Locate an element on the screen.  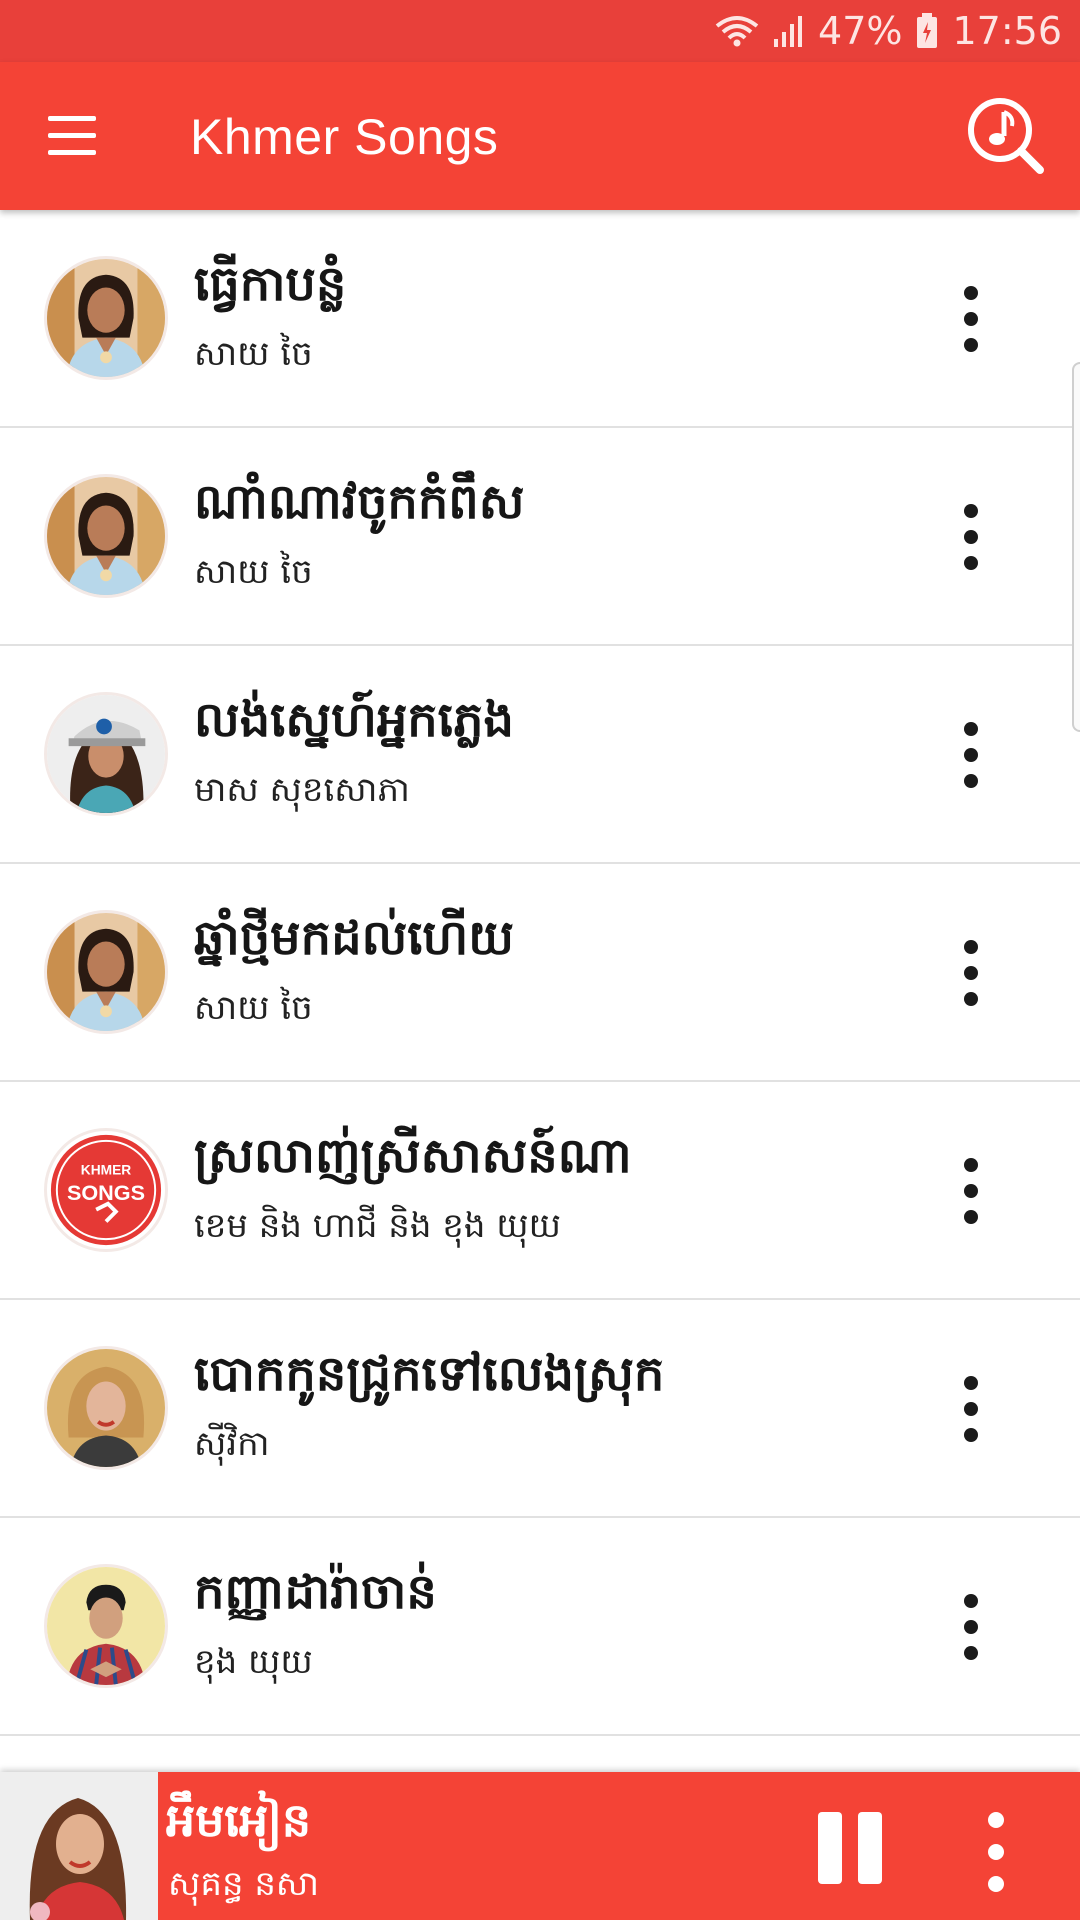
song-title: ណាំណាវចូកកំពឹស is located at coordinates (359, 502).